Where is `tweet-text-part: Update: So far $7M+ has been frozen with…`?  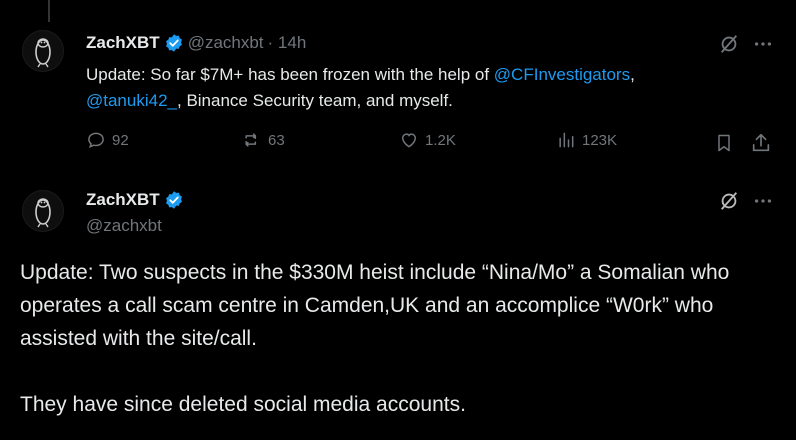
tweet-text-part: Update: So far $7M+ has been frozen with… is located at coordinates (290, 74).